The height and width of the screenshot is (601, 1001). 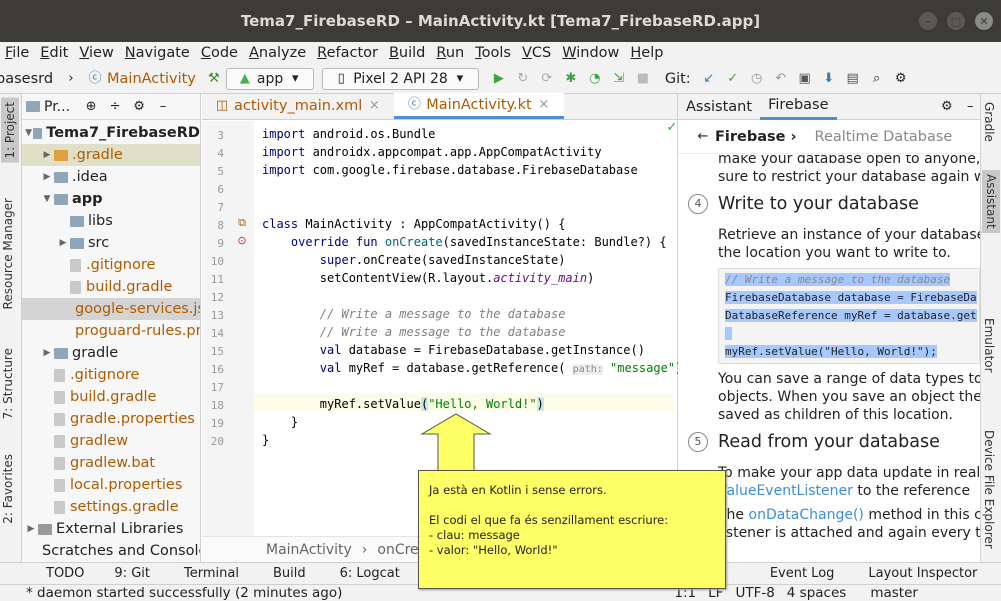 What do you see at coordinates (754, 593) in the screenshot?
I see `file-encoding: UTF-8` at bounding box center [754, 593].